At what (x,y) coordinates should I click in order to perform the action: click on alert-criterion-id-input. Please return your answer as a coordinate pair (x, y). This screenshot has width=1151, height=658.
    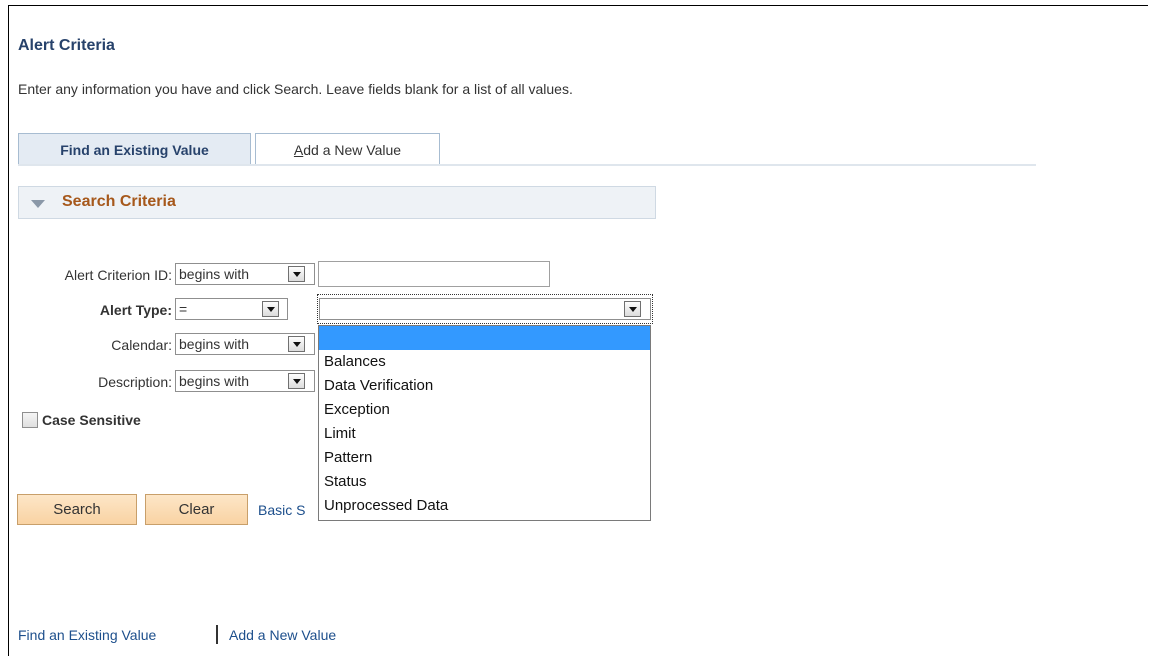
    Looking at the image, I should click on (434, 274).